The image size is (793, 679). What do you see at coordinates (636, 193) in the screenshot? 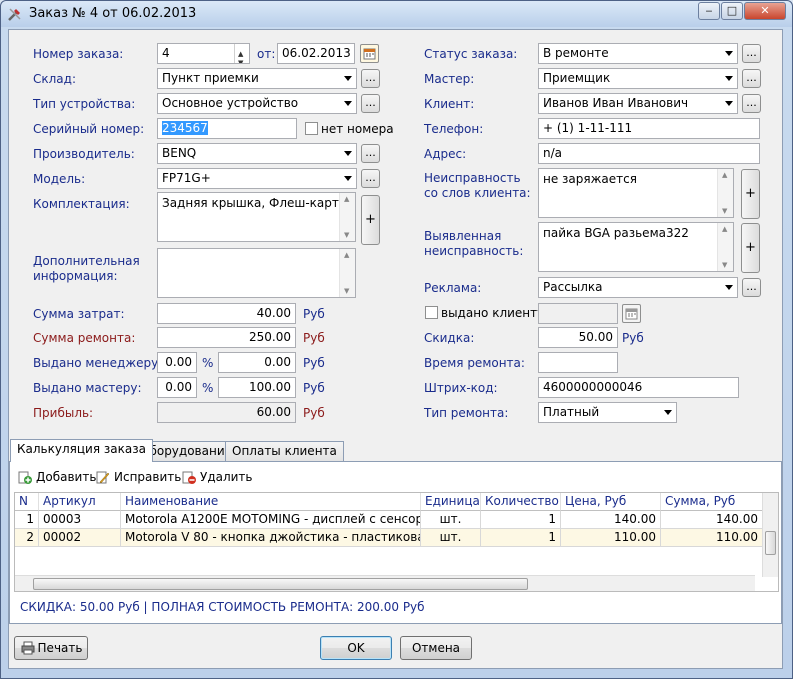
I see `fault-client-textarea: не заряжается` at bounding box center [636, 193].